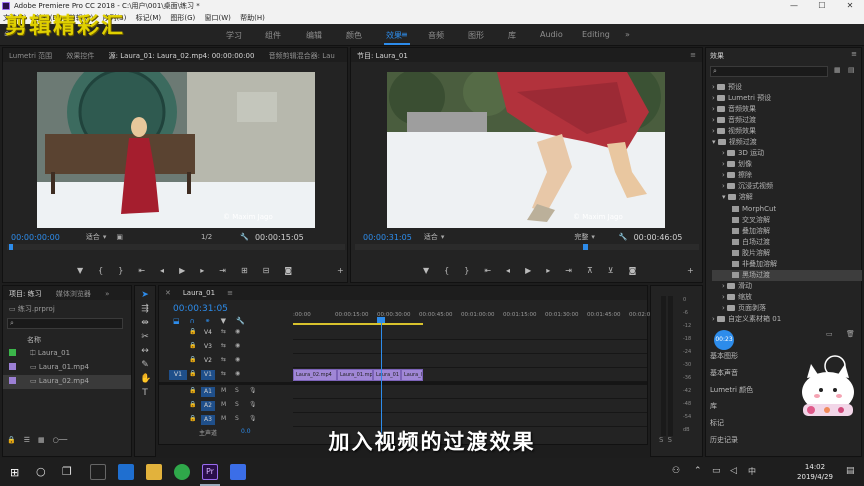  What do you see at coordinates (787, 142) in the screenshot?
I see `effects-tree-item: ▾ 视频过渡` at bounding box center [787, 142].